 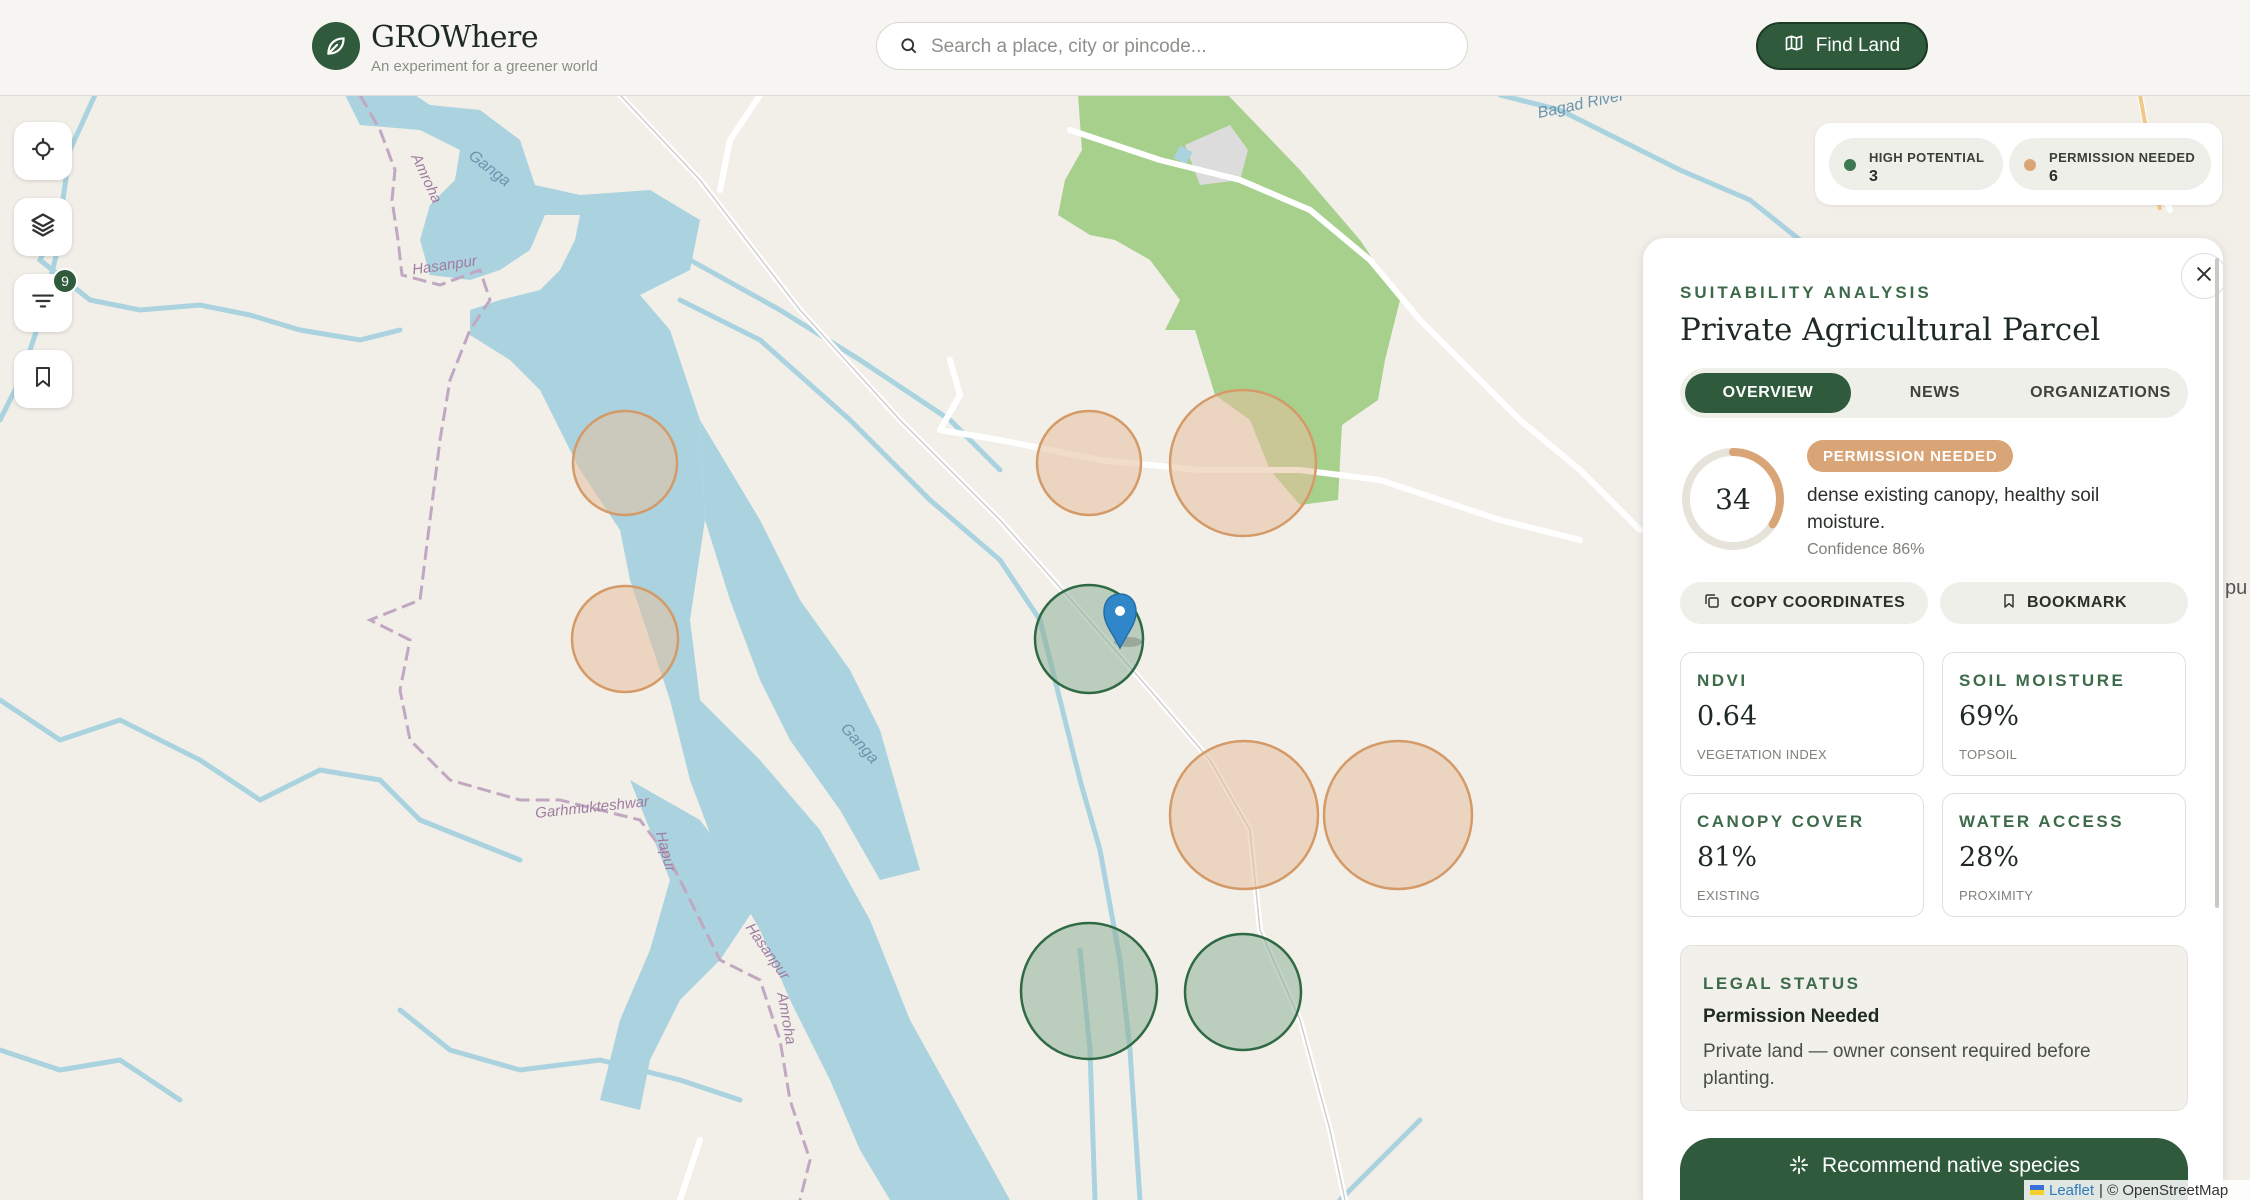 What do you see at coordinates (1794, 46) in the screenshot?
I see `map-icon` at bounding box center [1794, 46].